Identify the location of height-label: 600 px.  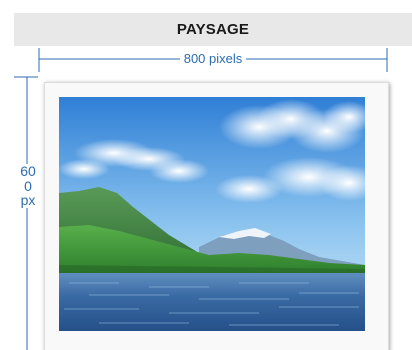
(28, 185).